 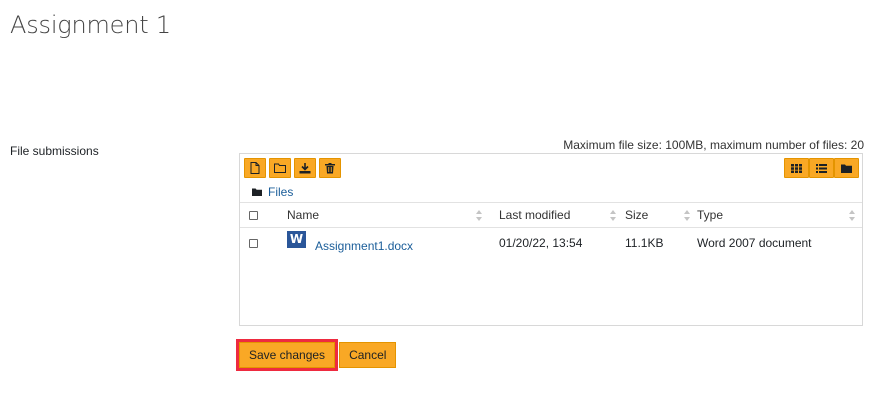 I want to click on file-submissions-label: File submissions, so click(x=54, y=151).